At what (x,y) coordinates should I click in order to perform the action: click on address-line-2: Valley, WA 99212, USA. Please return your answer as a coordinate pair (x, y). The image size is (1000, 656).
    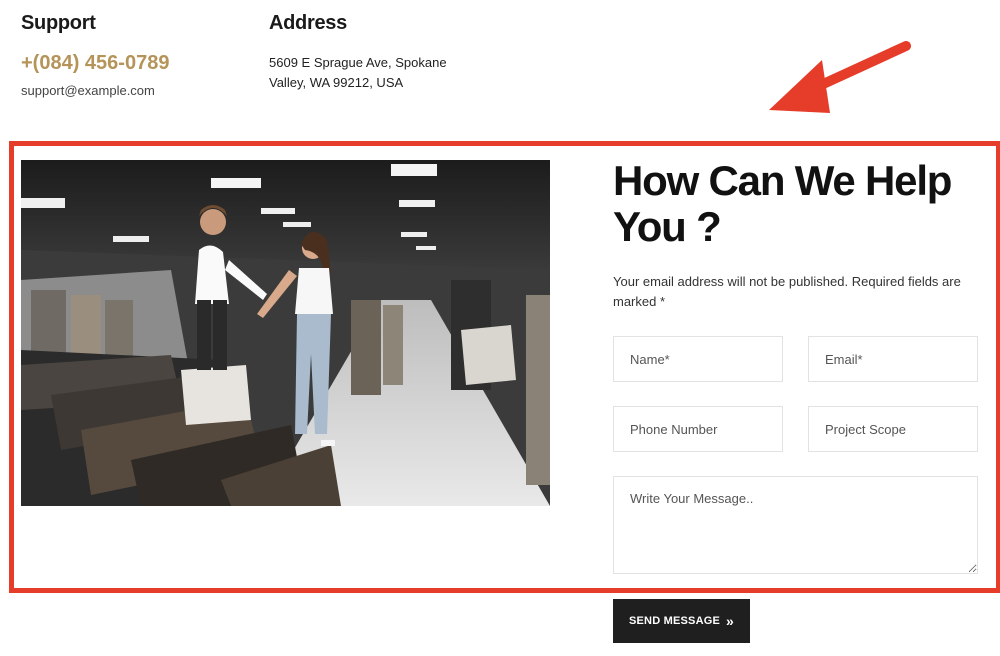
    Looking at the image, I should click on (336, 82).